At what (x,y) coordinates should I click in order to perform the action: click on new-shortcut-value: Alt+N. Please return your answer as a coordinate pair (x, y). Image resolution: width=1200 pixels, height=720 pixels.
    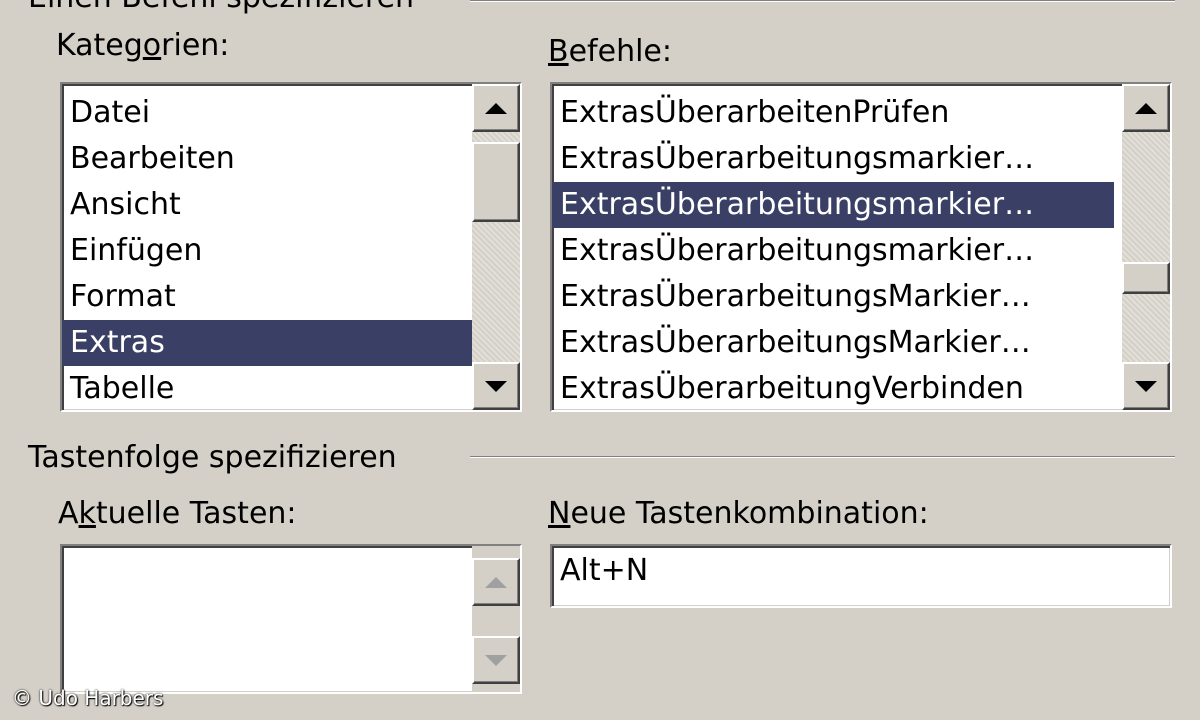
    Looking at the image, I should click on (604, 570).